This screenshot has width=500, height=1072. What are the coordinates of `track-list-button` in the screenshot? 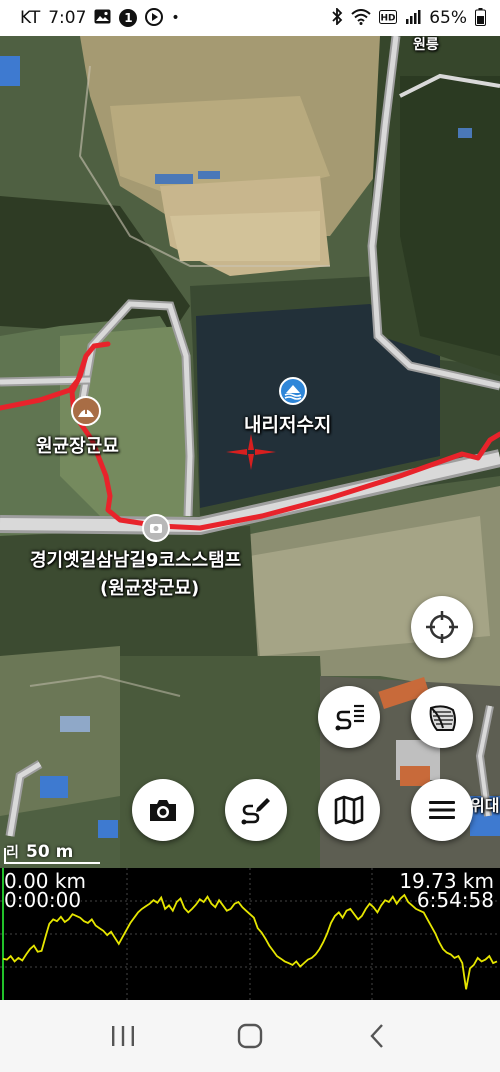 It's located at (349, 717).